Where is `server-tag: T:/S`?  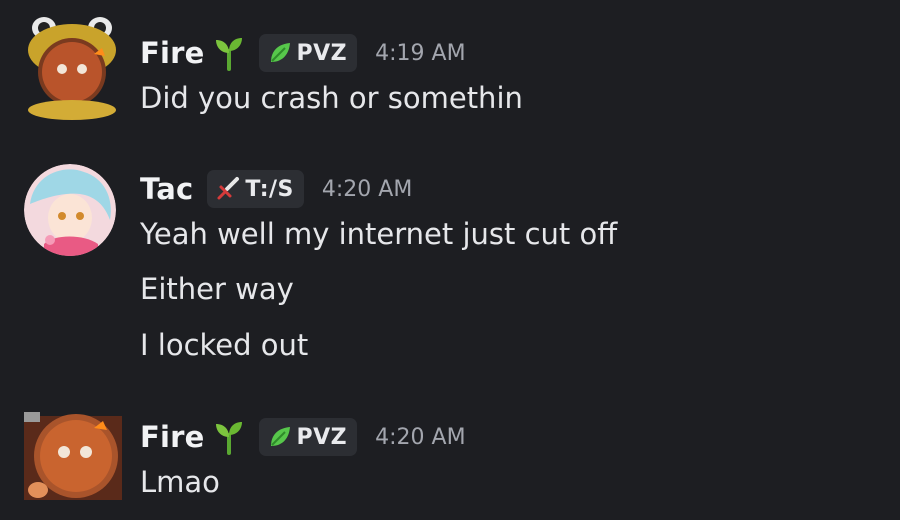 server-tag: T:/S is located at coordinates (255, 189).